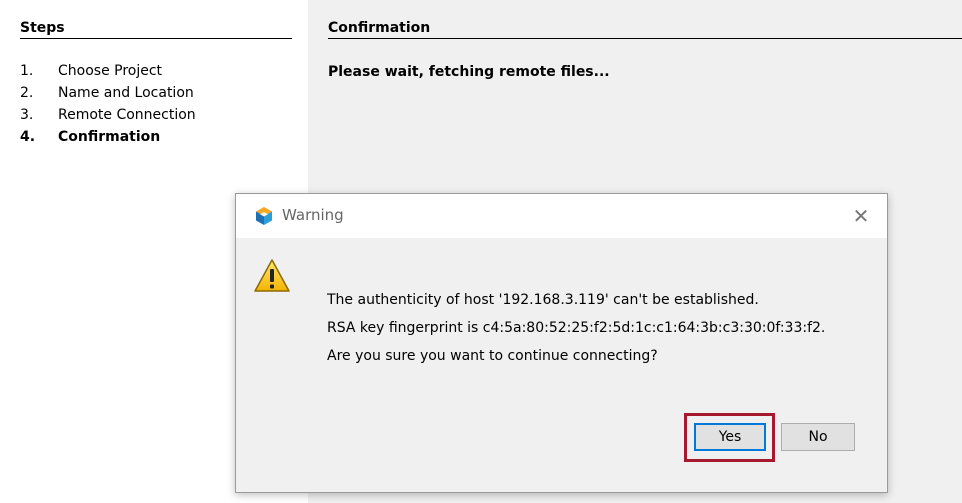  Describe the element at coordinates (156, 29) in the screenshot. I see `steps-header: Steps` at that location.